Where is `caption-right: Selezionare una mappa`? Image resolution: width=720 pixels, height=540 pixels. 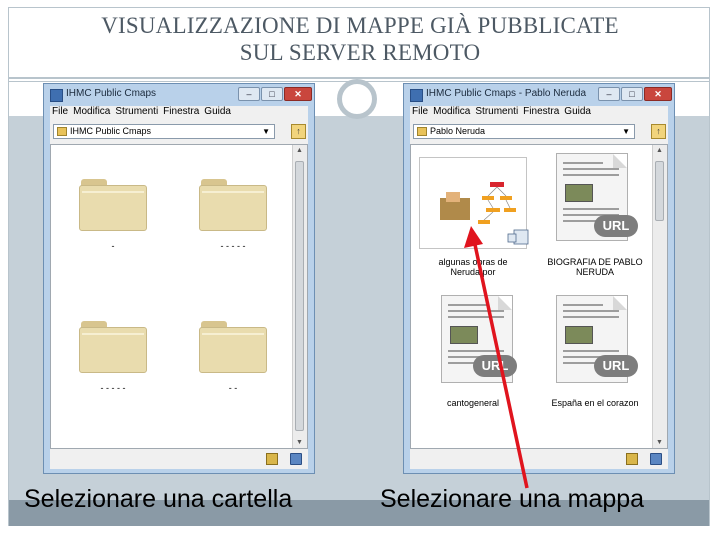
caption-right: Selezionare una mappa is located at coordinates (512, 499).